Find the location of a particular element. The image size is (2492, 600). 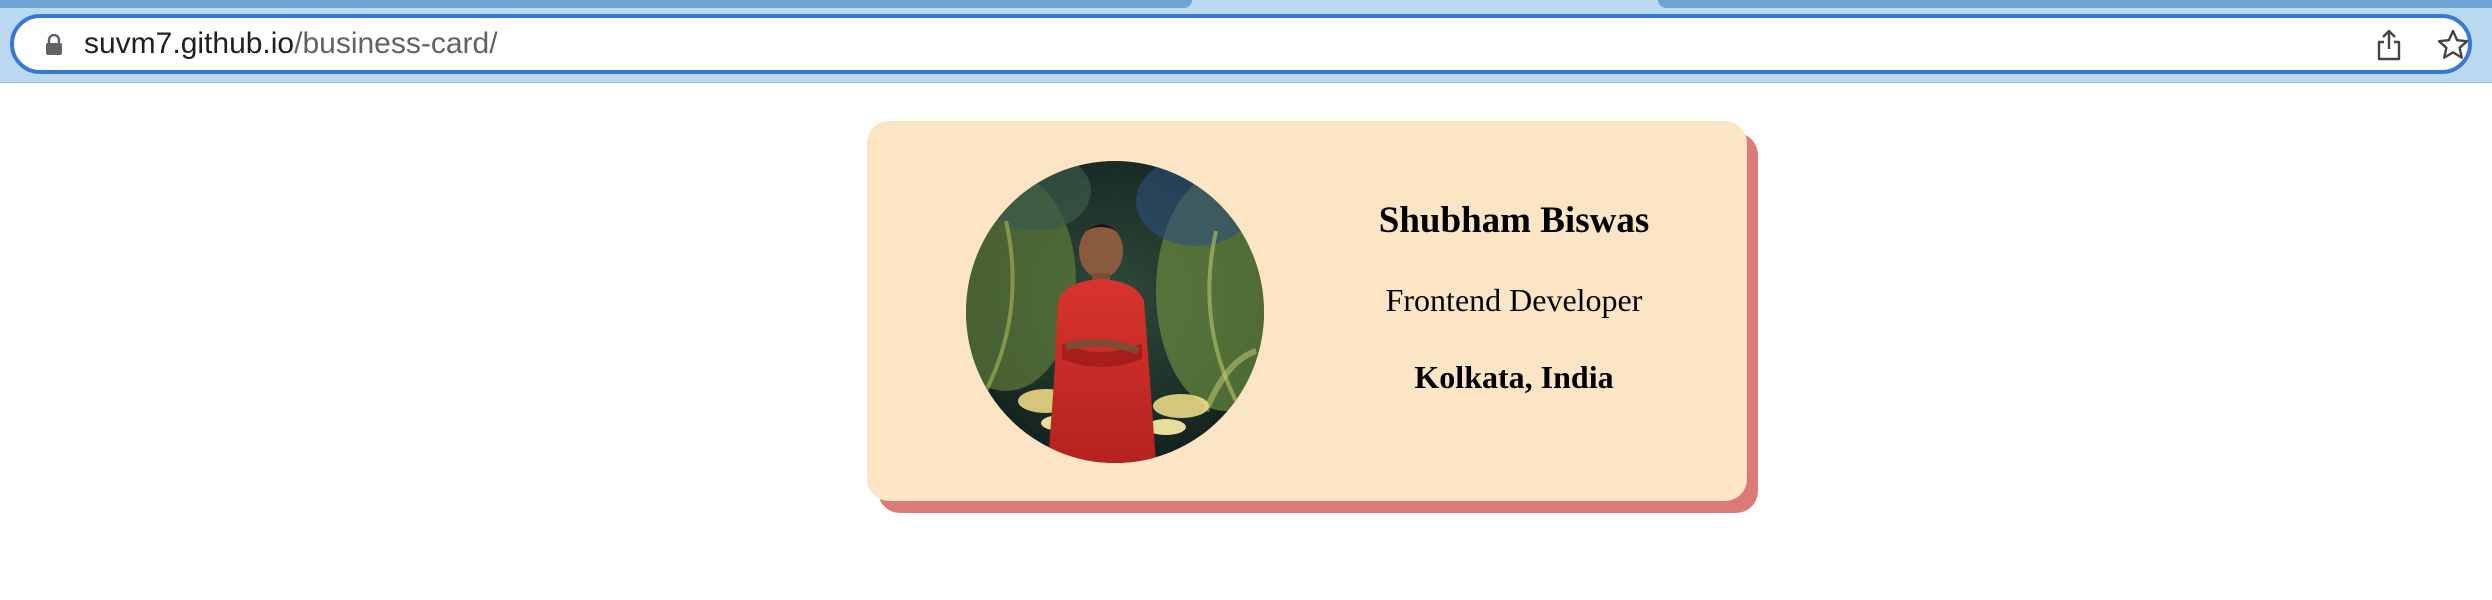

lock-icon is located at coordinates (54, 45).